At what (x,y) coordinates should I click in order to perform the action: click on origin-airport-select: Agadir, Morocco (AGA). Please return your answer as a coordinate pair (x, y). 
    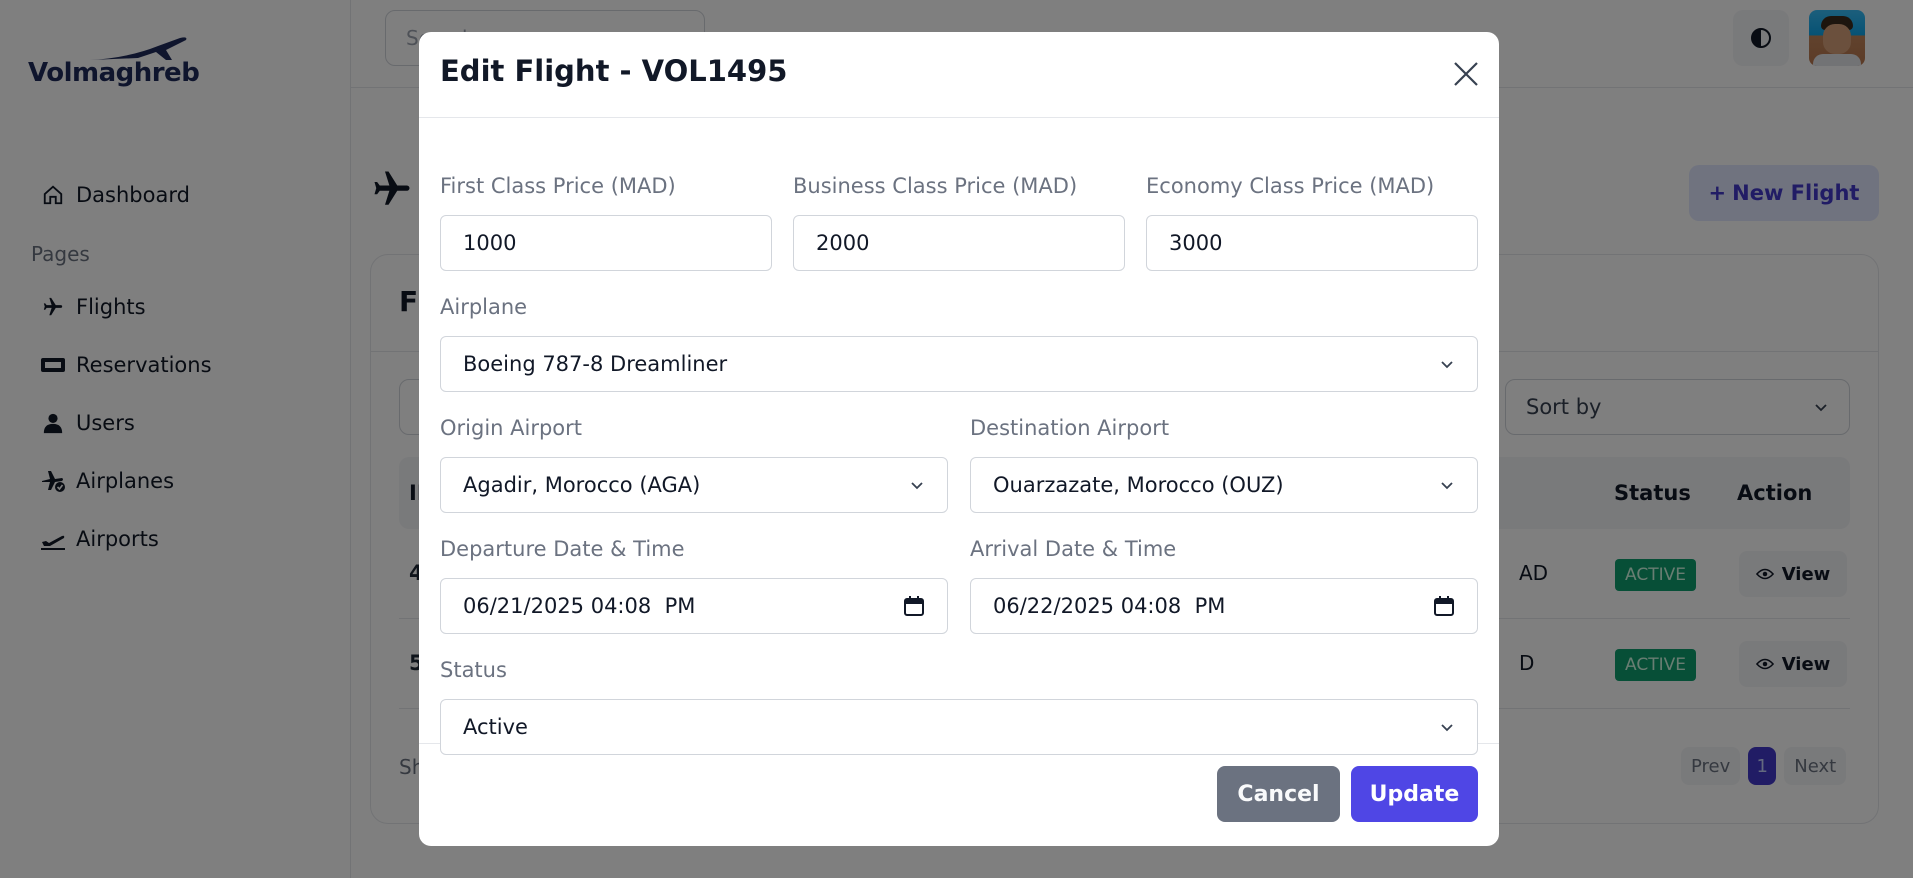
    Looking at the image, I should click on (694, 485).